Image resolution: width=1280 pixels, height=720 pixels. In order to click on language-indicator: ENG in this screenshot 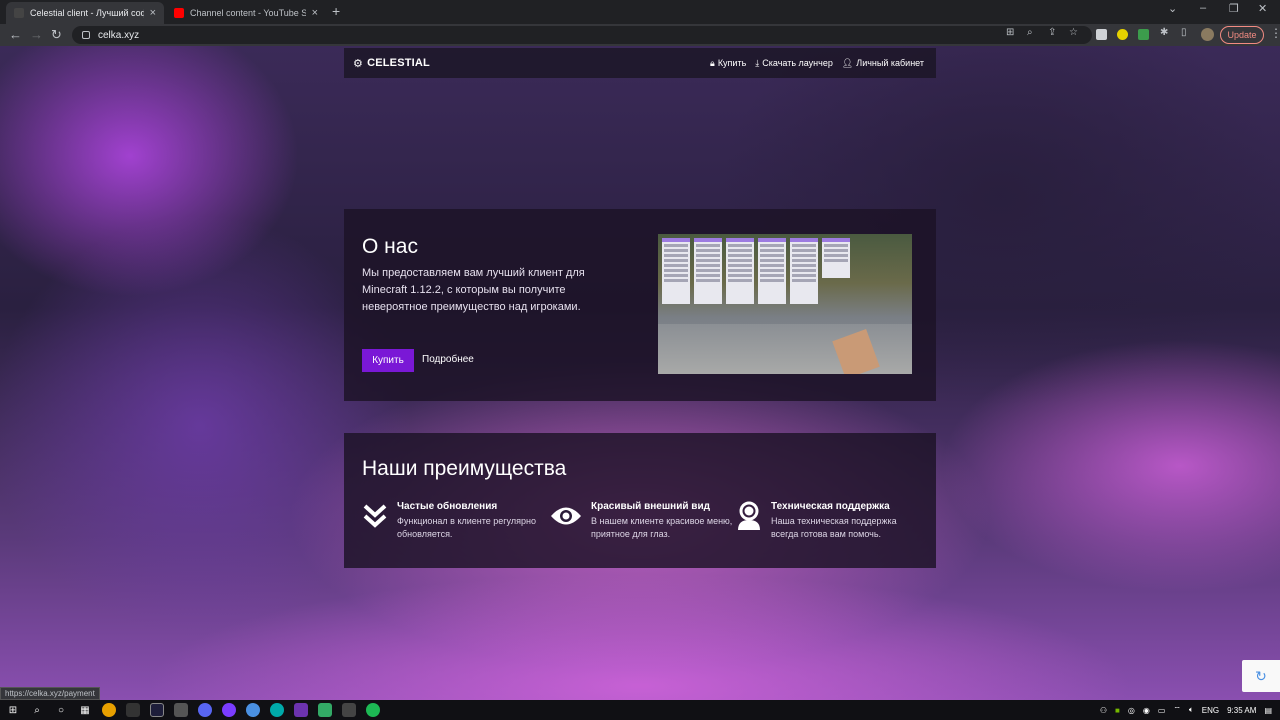, I will do `click(1210, 710)`.